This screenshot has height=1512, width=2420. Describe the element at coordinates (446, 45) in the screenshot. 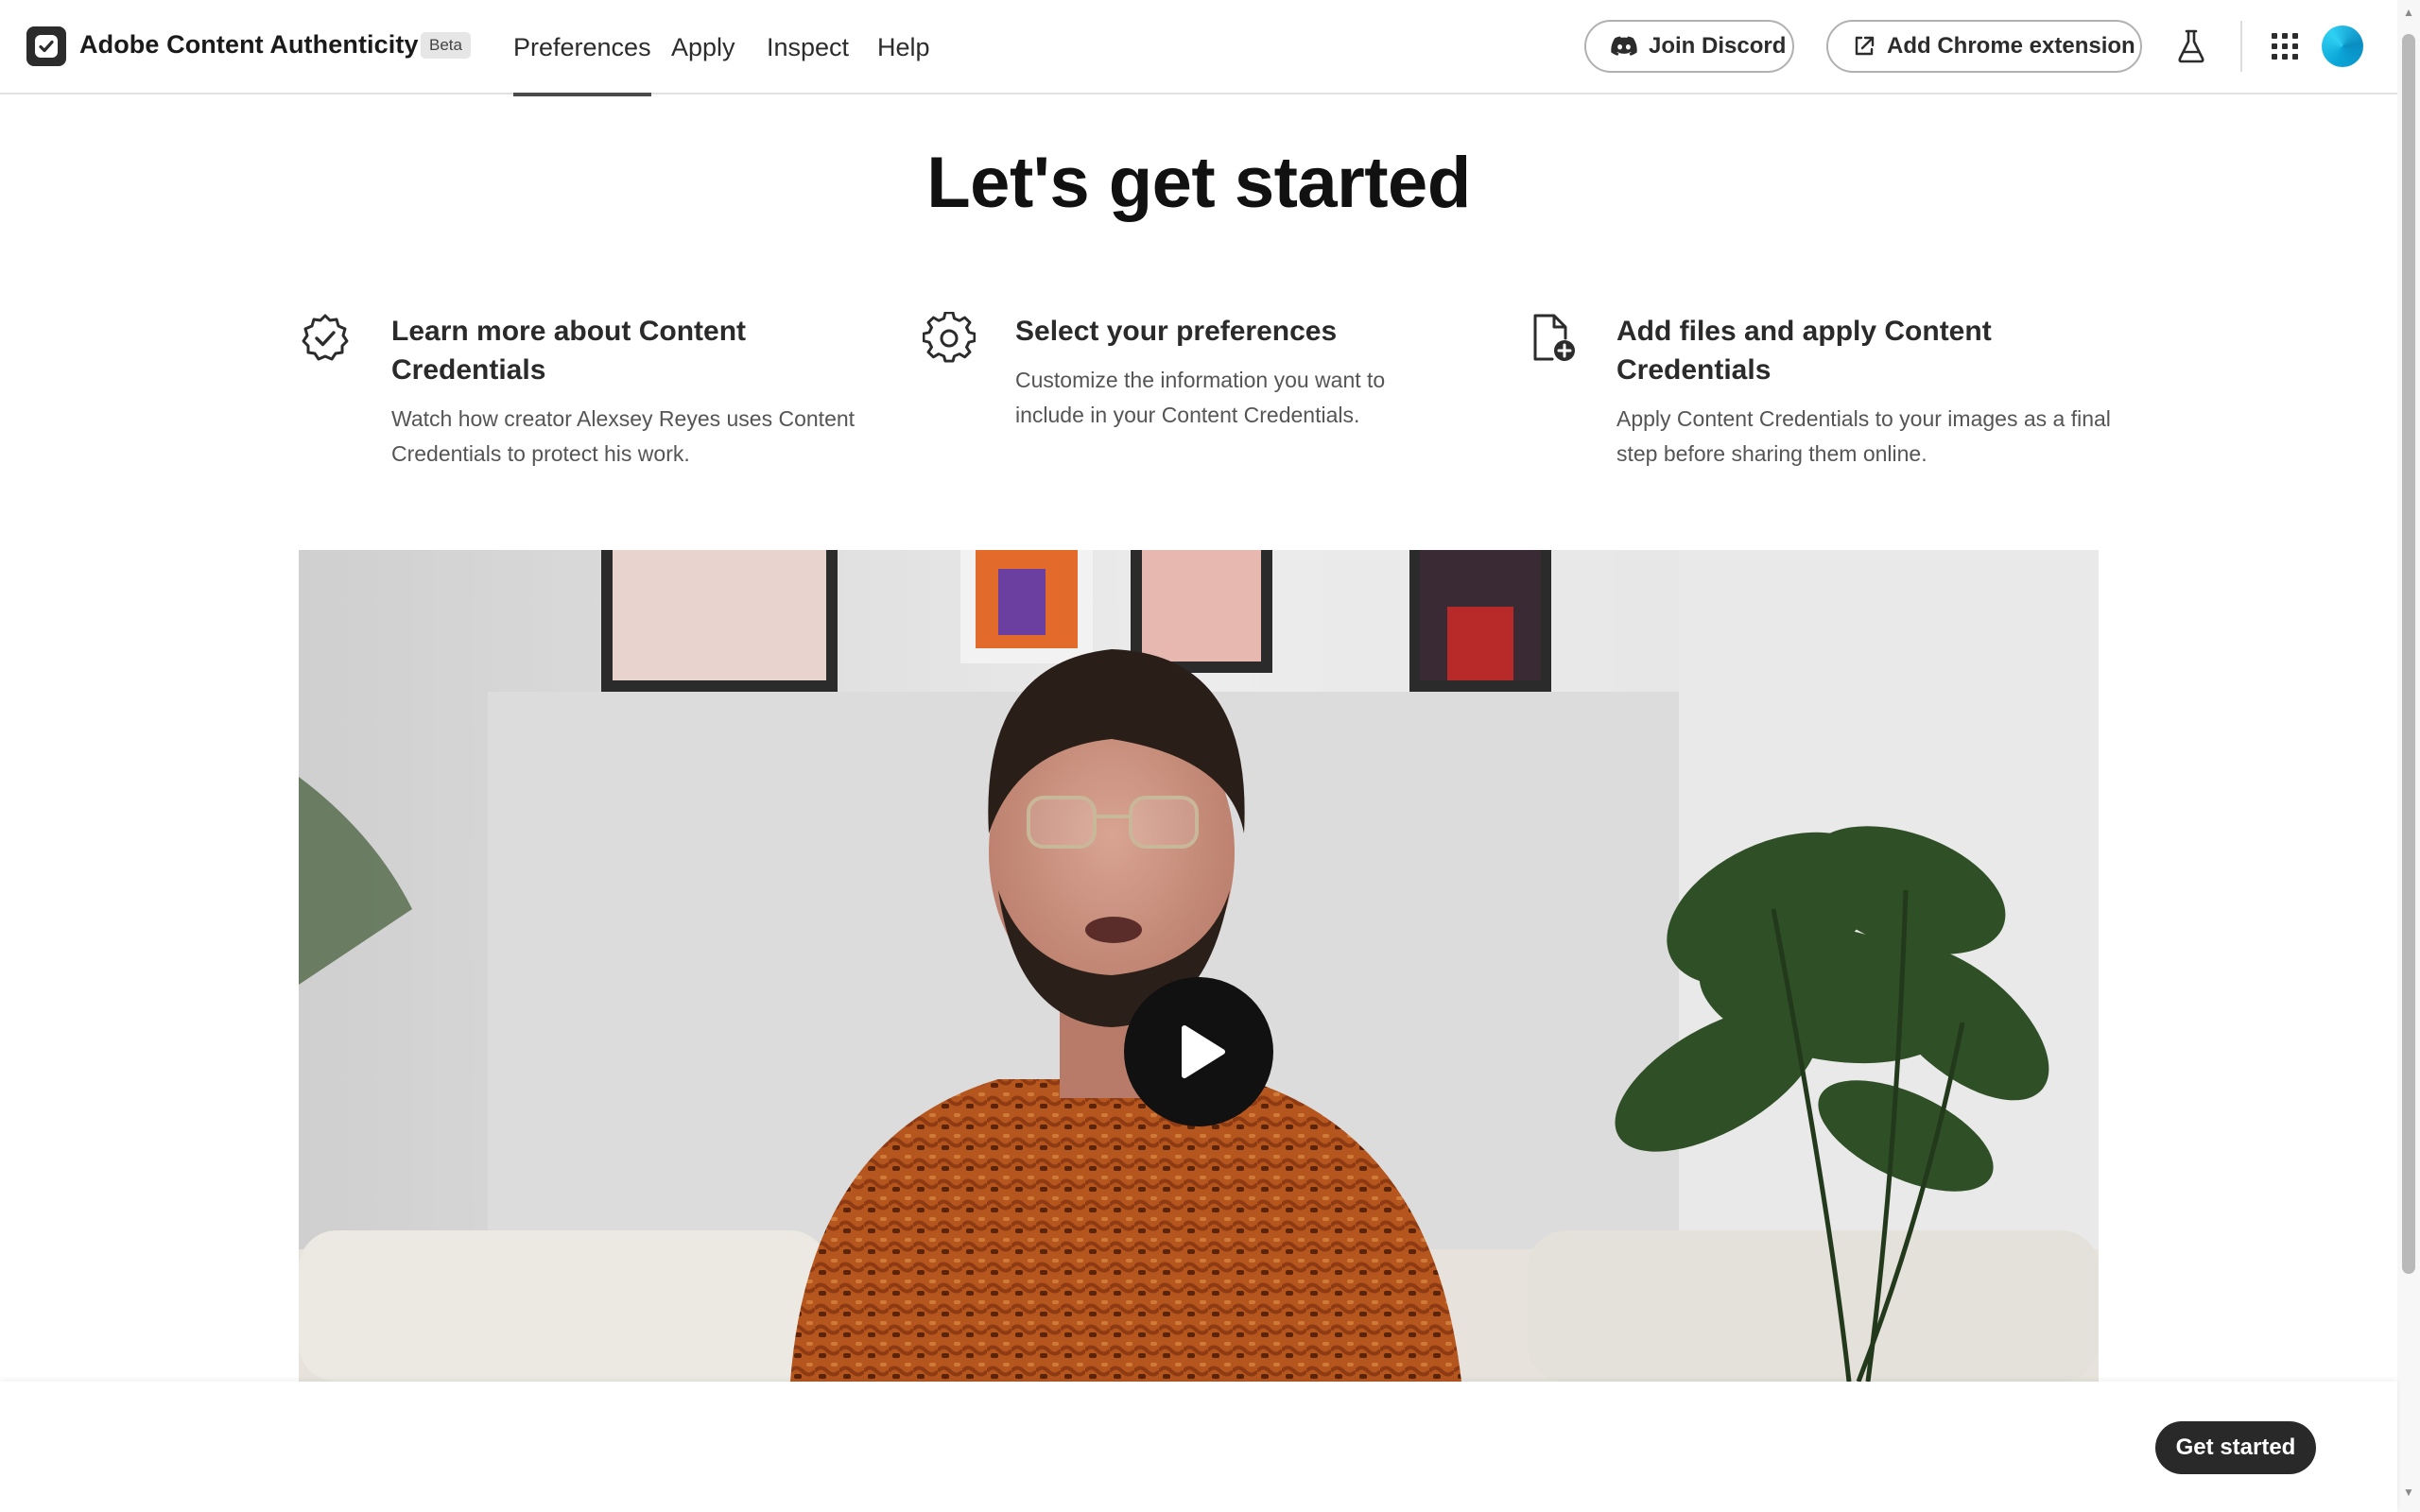

I see `beta-badge: Beta` at that location.